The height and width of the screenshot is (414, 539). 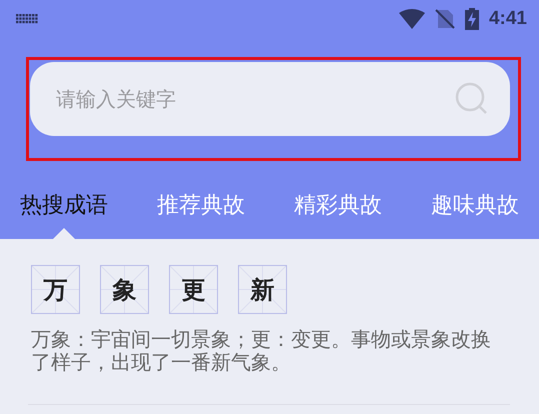 I want to click on clock-time: 4:41, so click(x=507, y=19).